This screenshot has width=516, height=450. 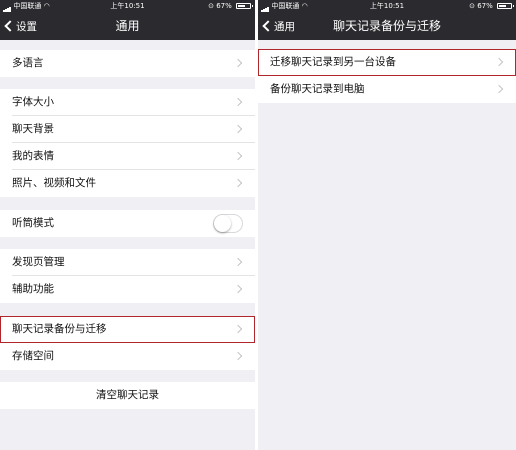 What do you see at coordinates (127, 102) in the screenshot?
I see `list-item-font-size: 字体大小` at bounding box center [127, 102].